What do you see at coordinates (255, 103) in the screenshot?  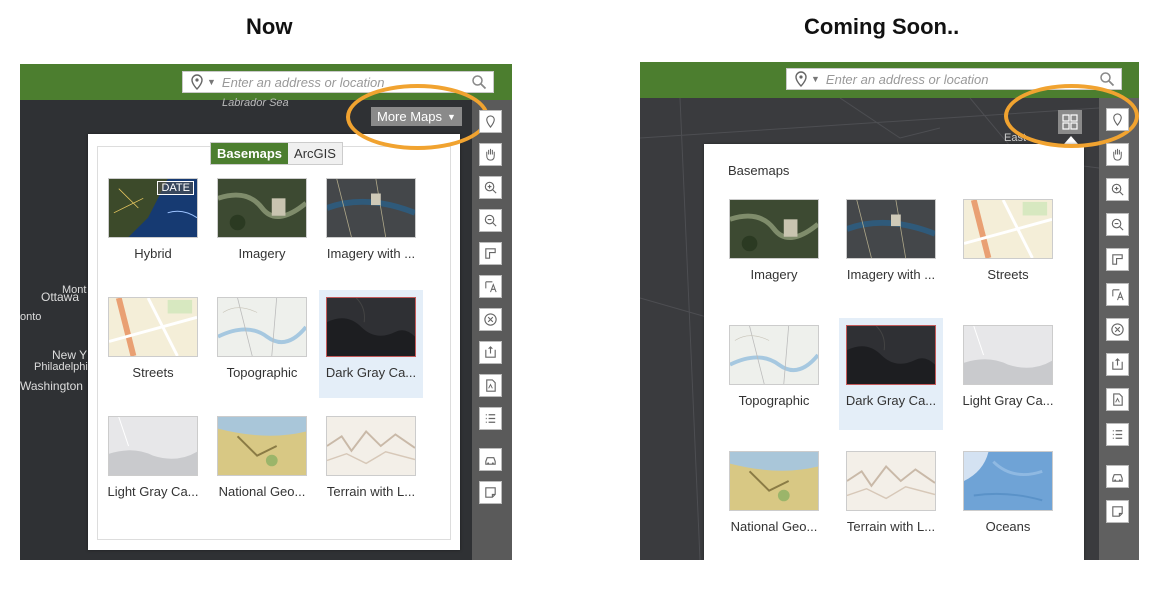 I see `map-label: Labrador Sea` at bounding box center [255, 103].